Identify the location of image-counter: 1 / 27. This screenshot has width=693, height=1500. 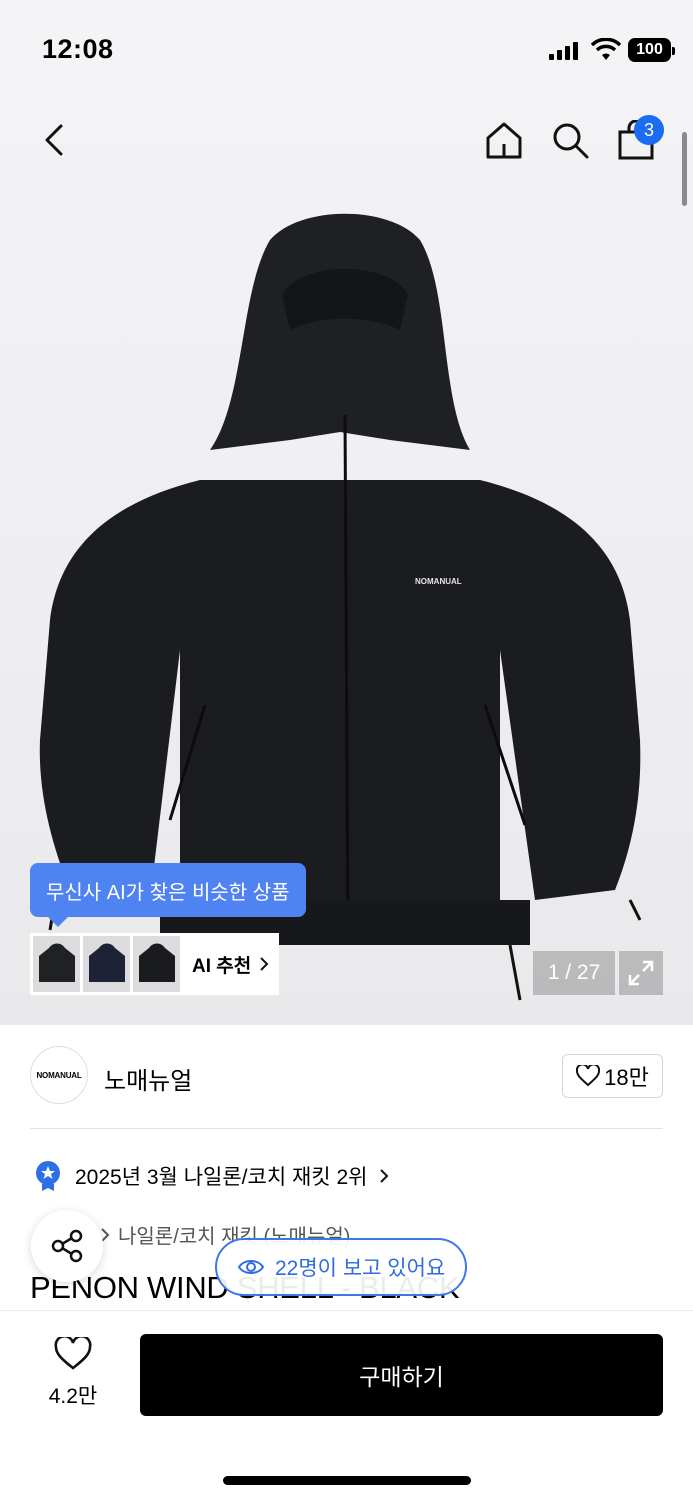
(574, 973).